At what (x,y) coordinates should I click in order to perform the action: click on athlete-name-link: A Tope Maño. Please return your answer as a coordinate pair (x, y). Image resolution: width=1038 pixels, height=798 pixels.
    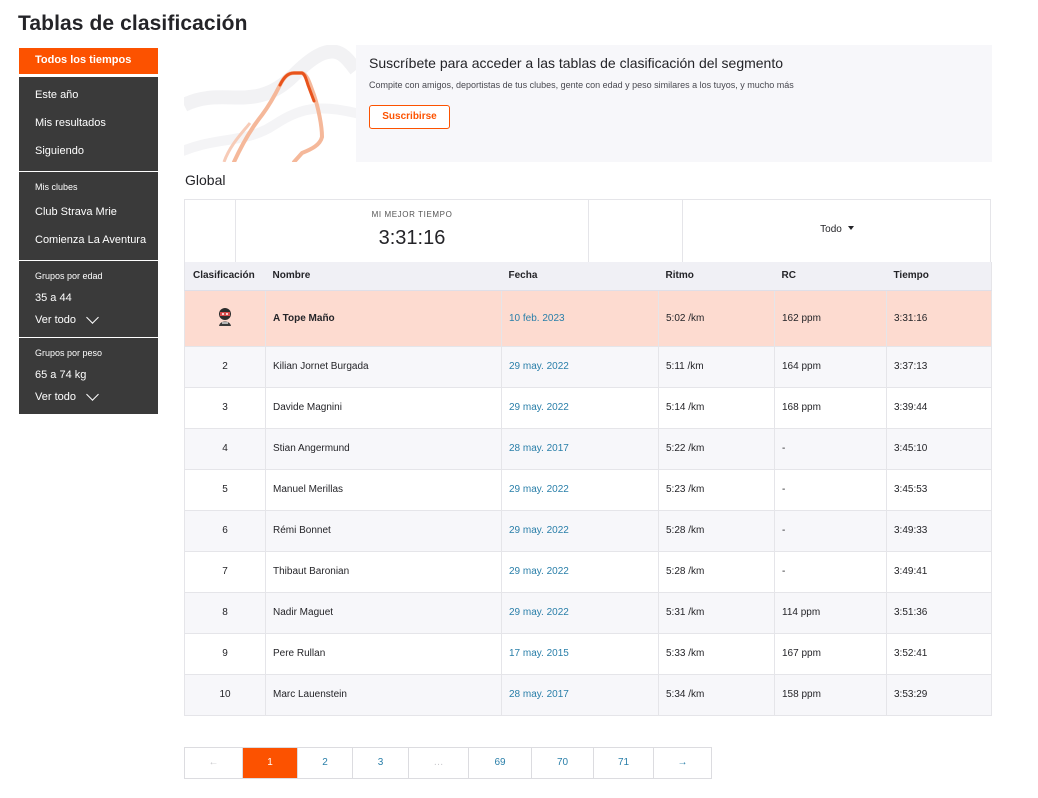
    Looking at the image, I should click on (383, 318).